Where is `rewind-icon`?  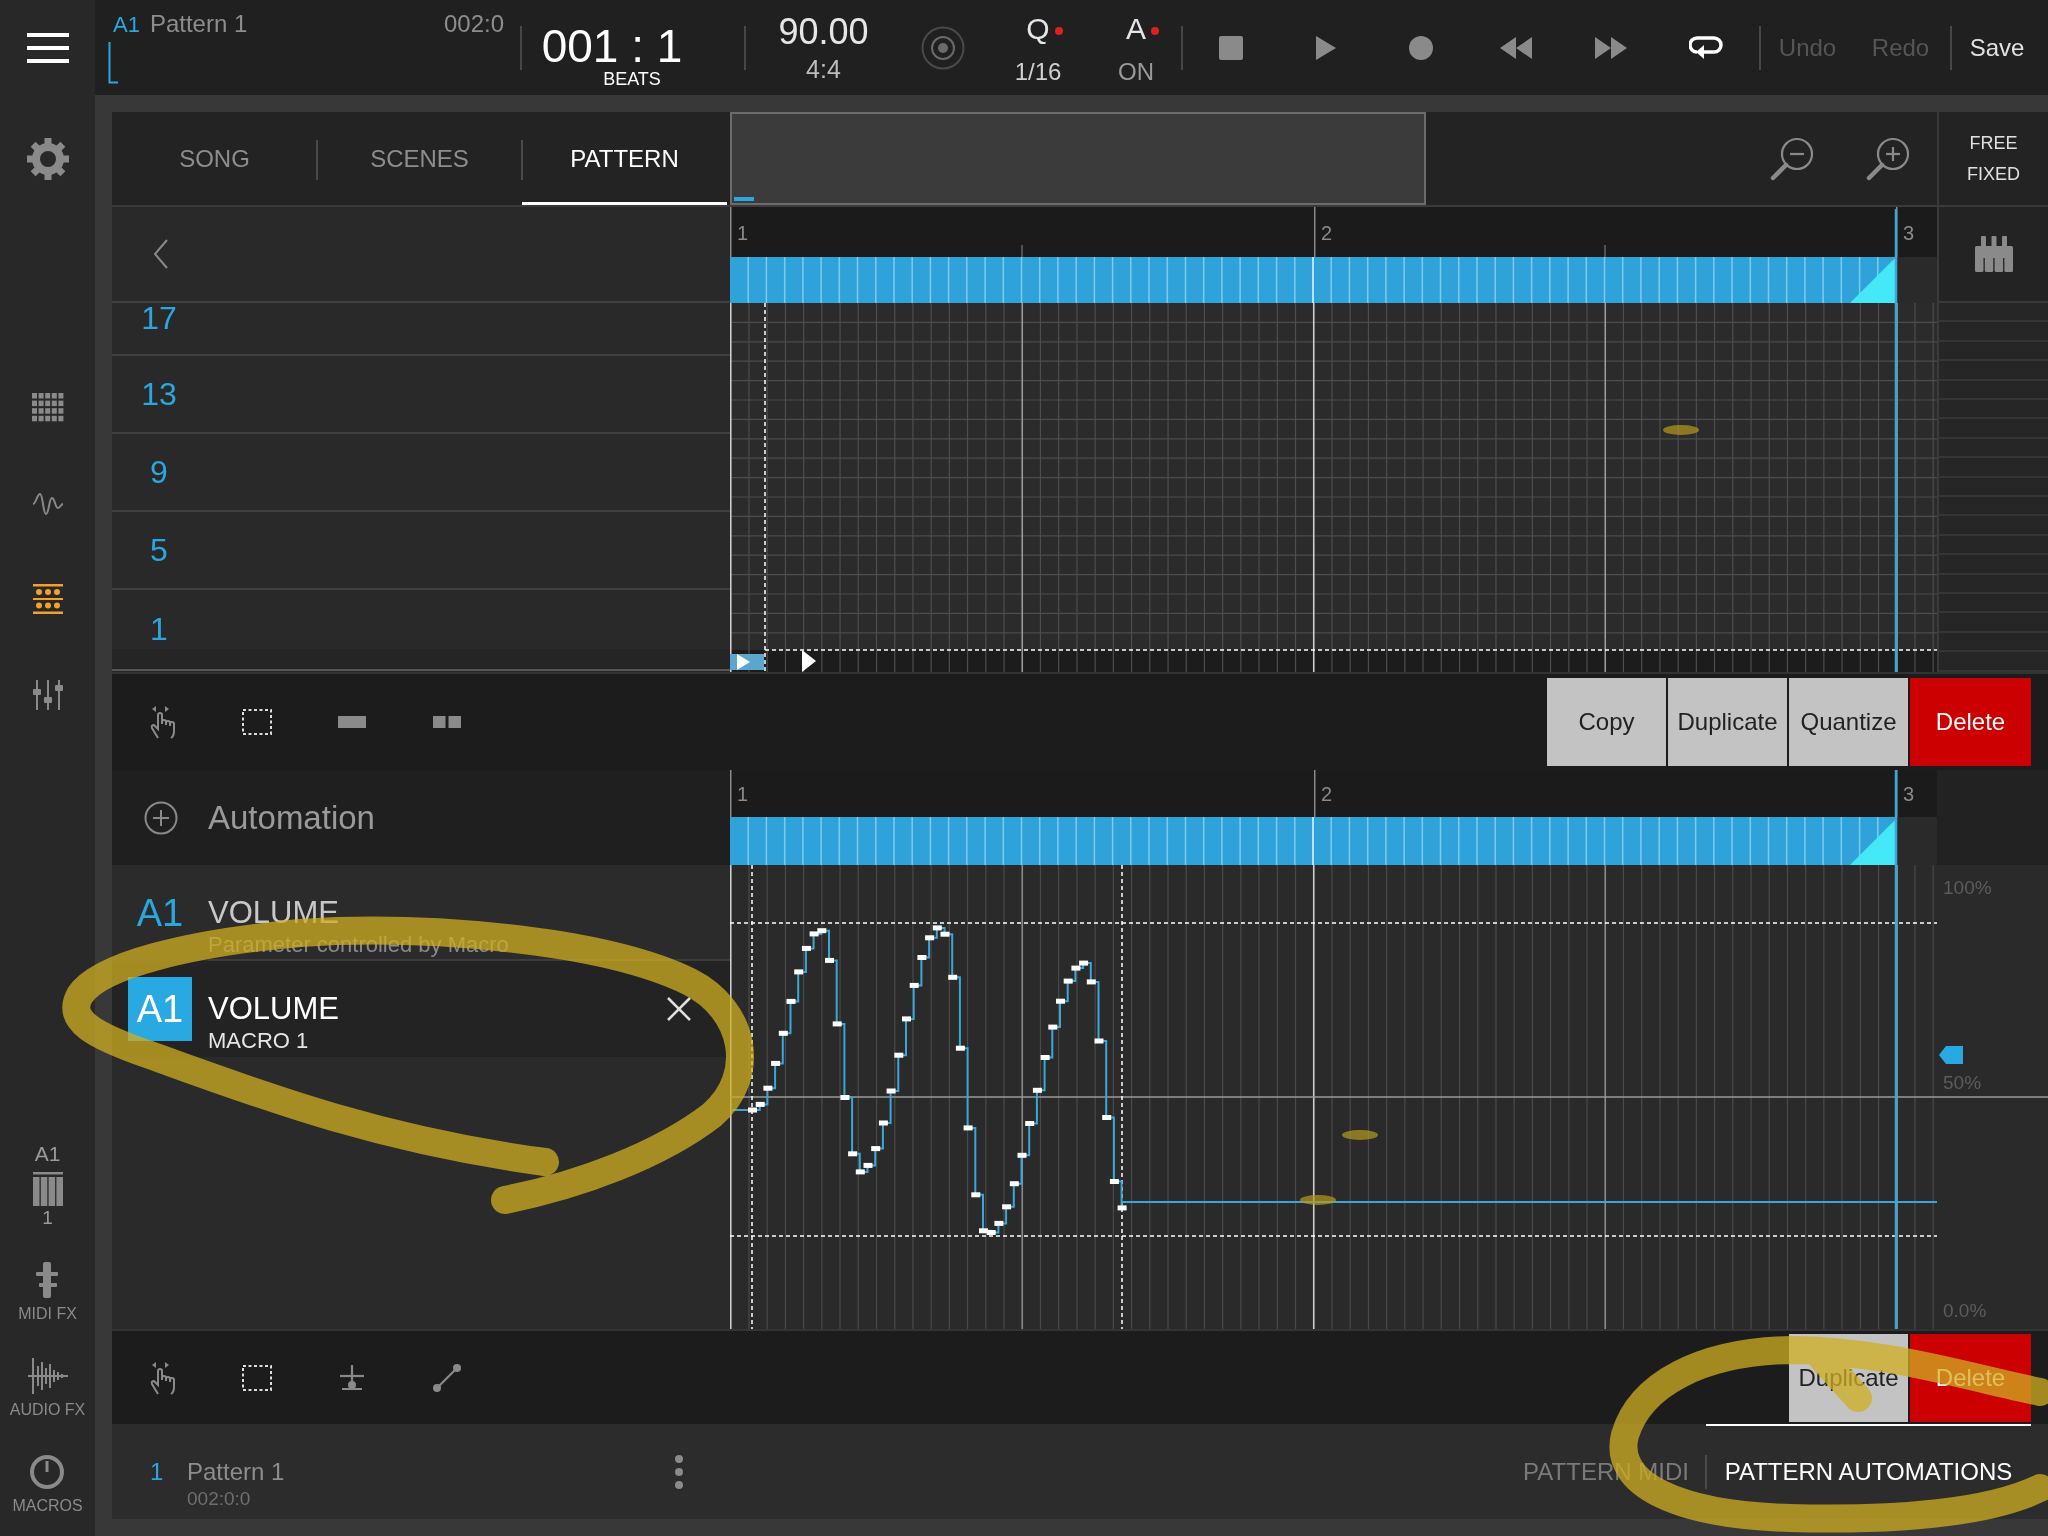 rewind-icon is located at coordinates (1515, 47).